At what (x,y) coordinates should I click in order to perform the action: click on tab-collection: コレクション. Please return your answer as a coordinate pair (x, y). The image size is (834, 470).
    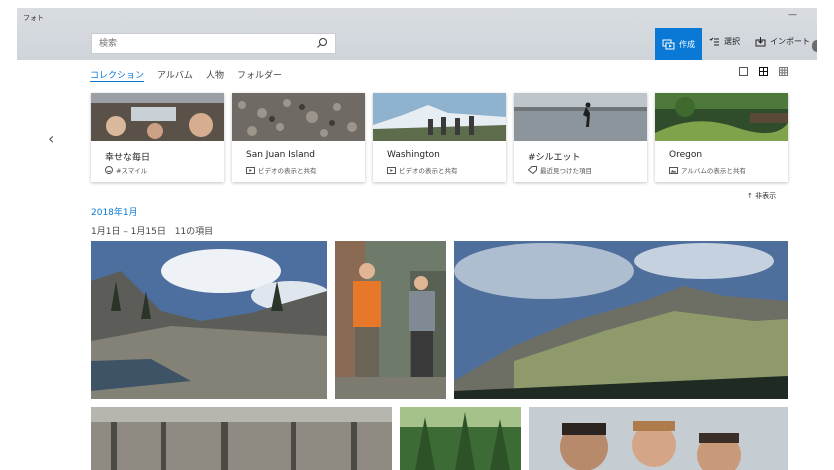
    Looking at the image, I should click on (117, 75).